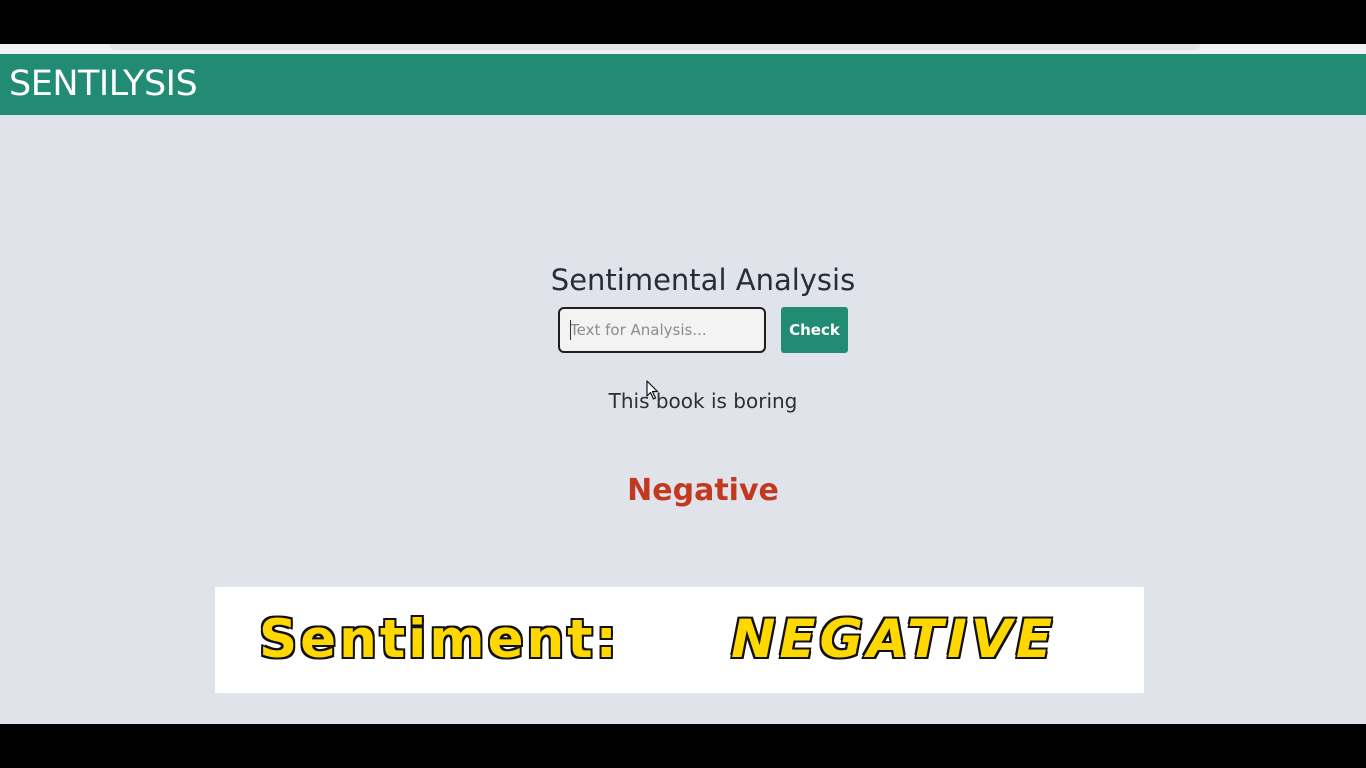 This screenshot has width=1366, height=768. Describe the element at coordinates (683, 22) in the screenshot. I see `video-letterbox-top` at that location.